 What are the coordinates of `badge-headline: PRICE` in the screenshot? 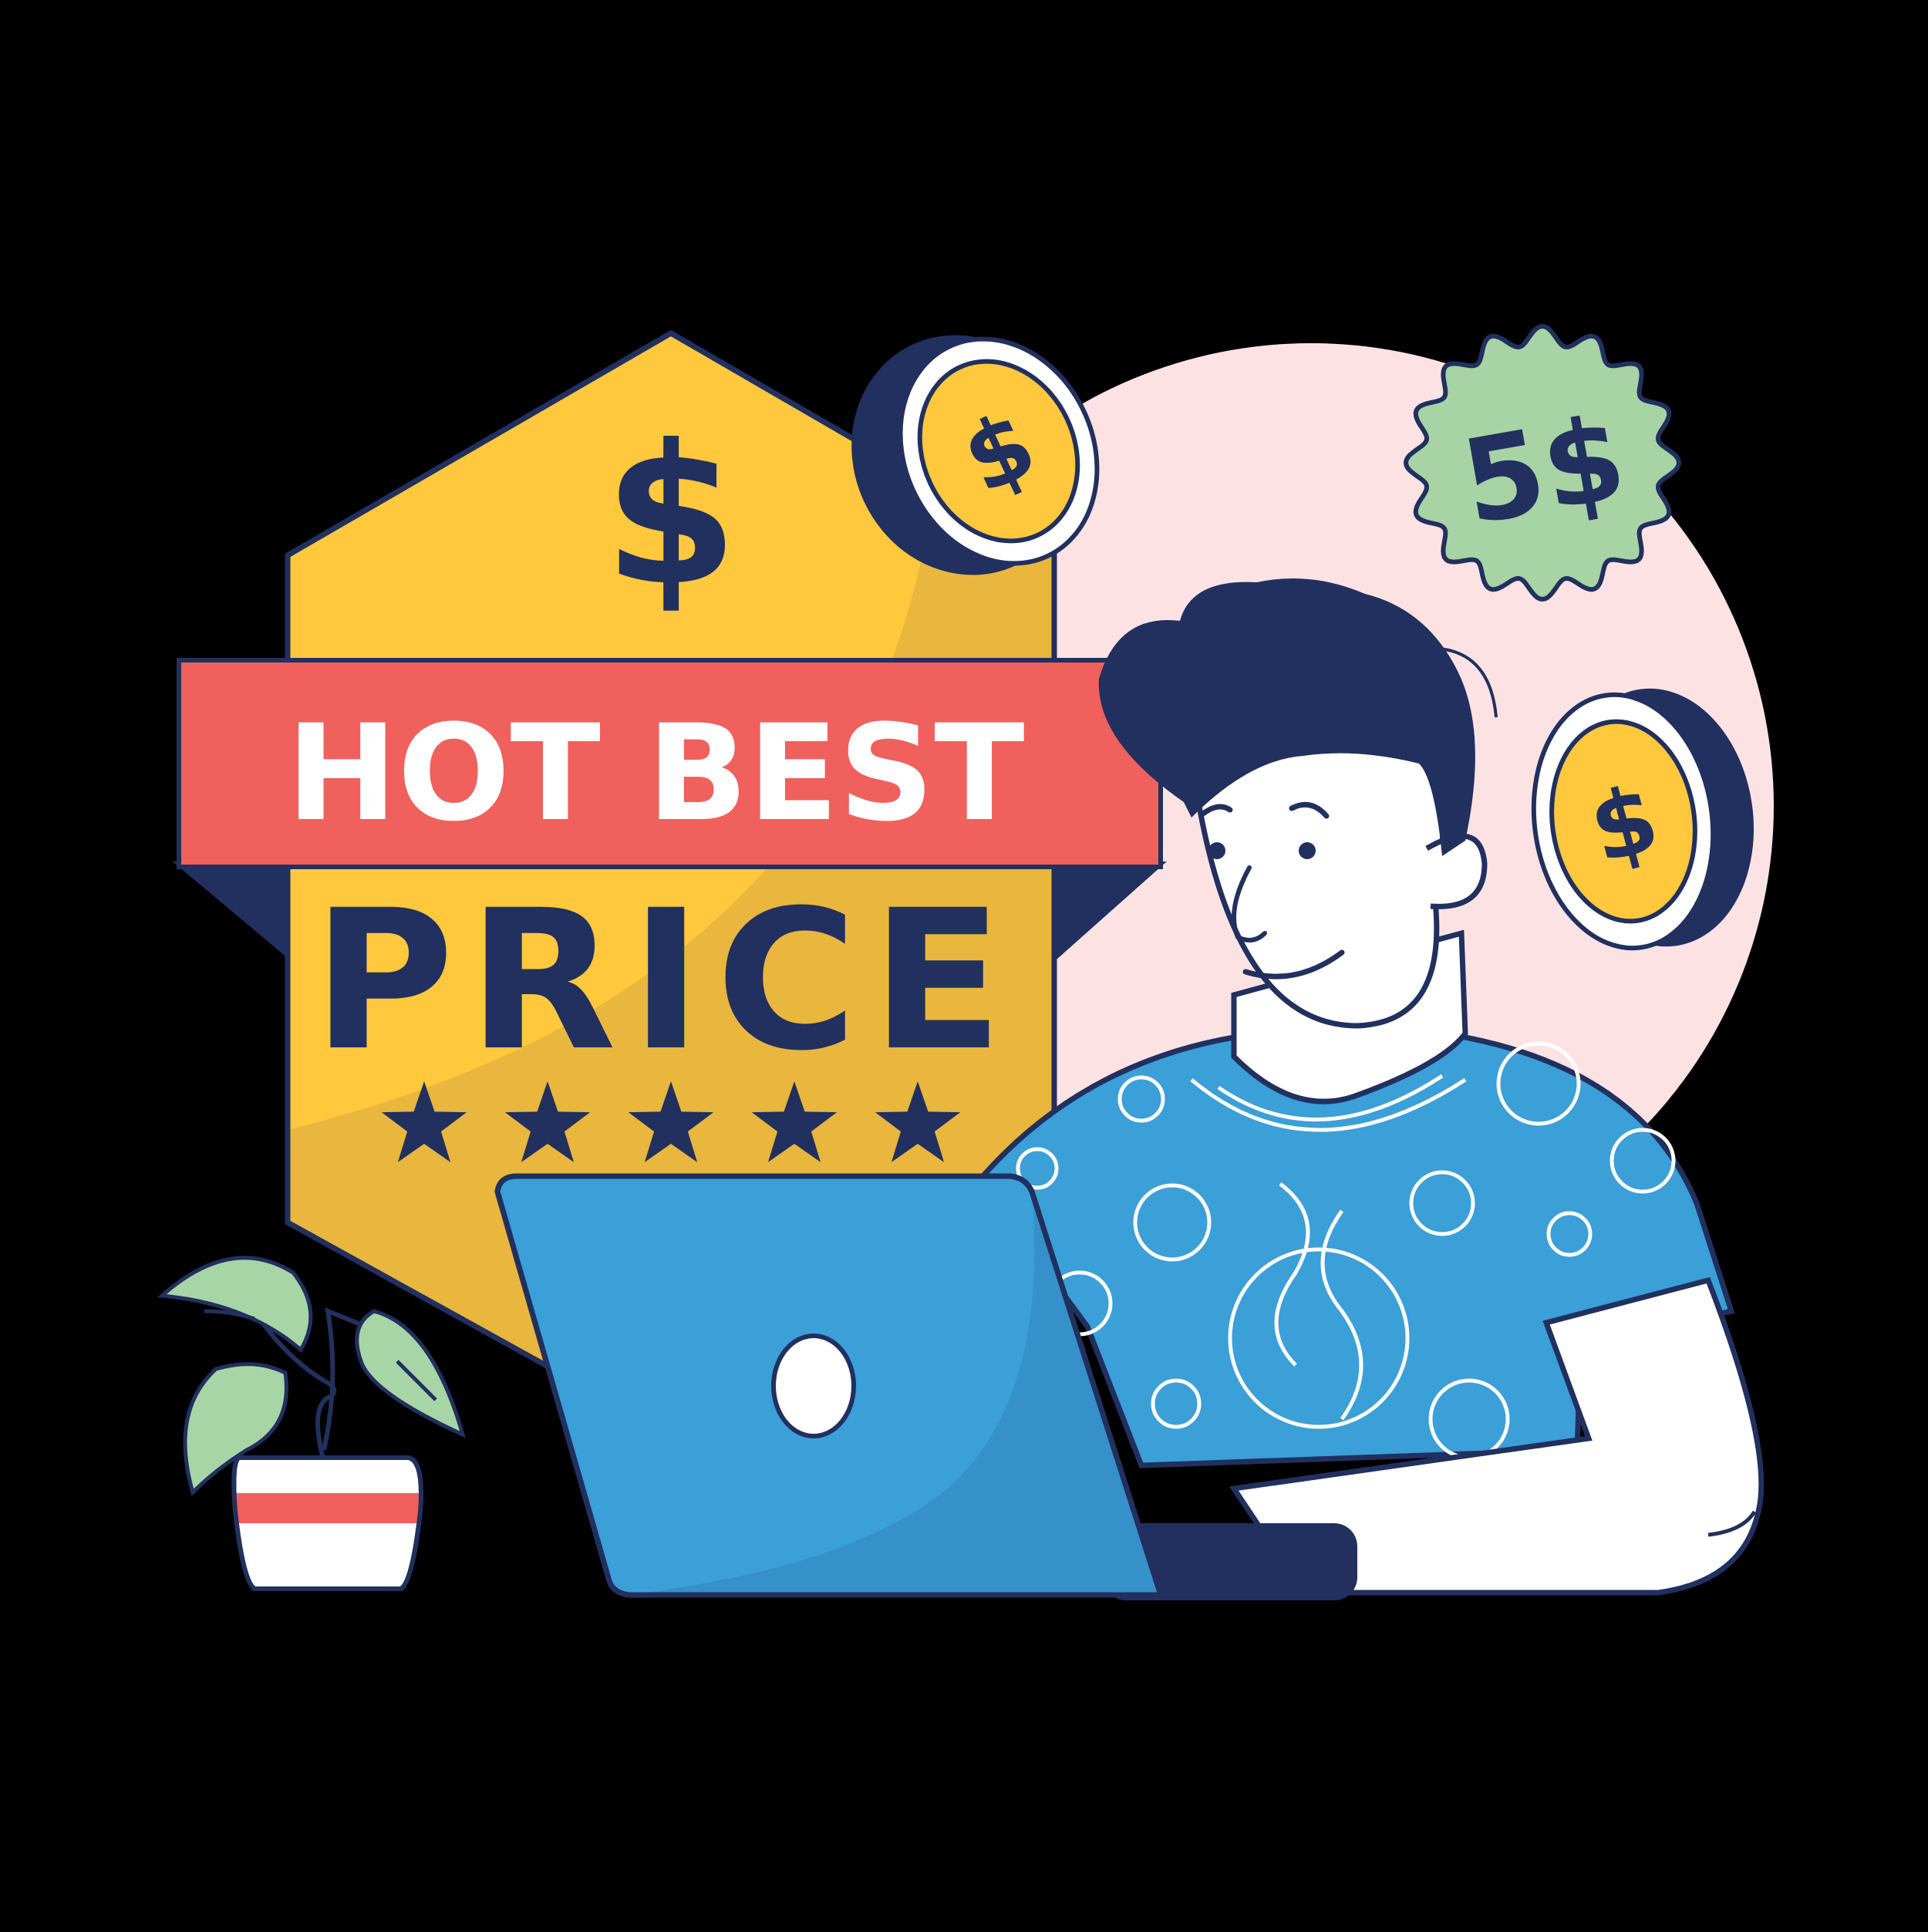 It's located at (665, 980).